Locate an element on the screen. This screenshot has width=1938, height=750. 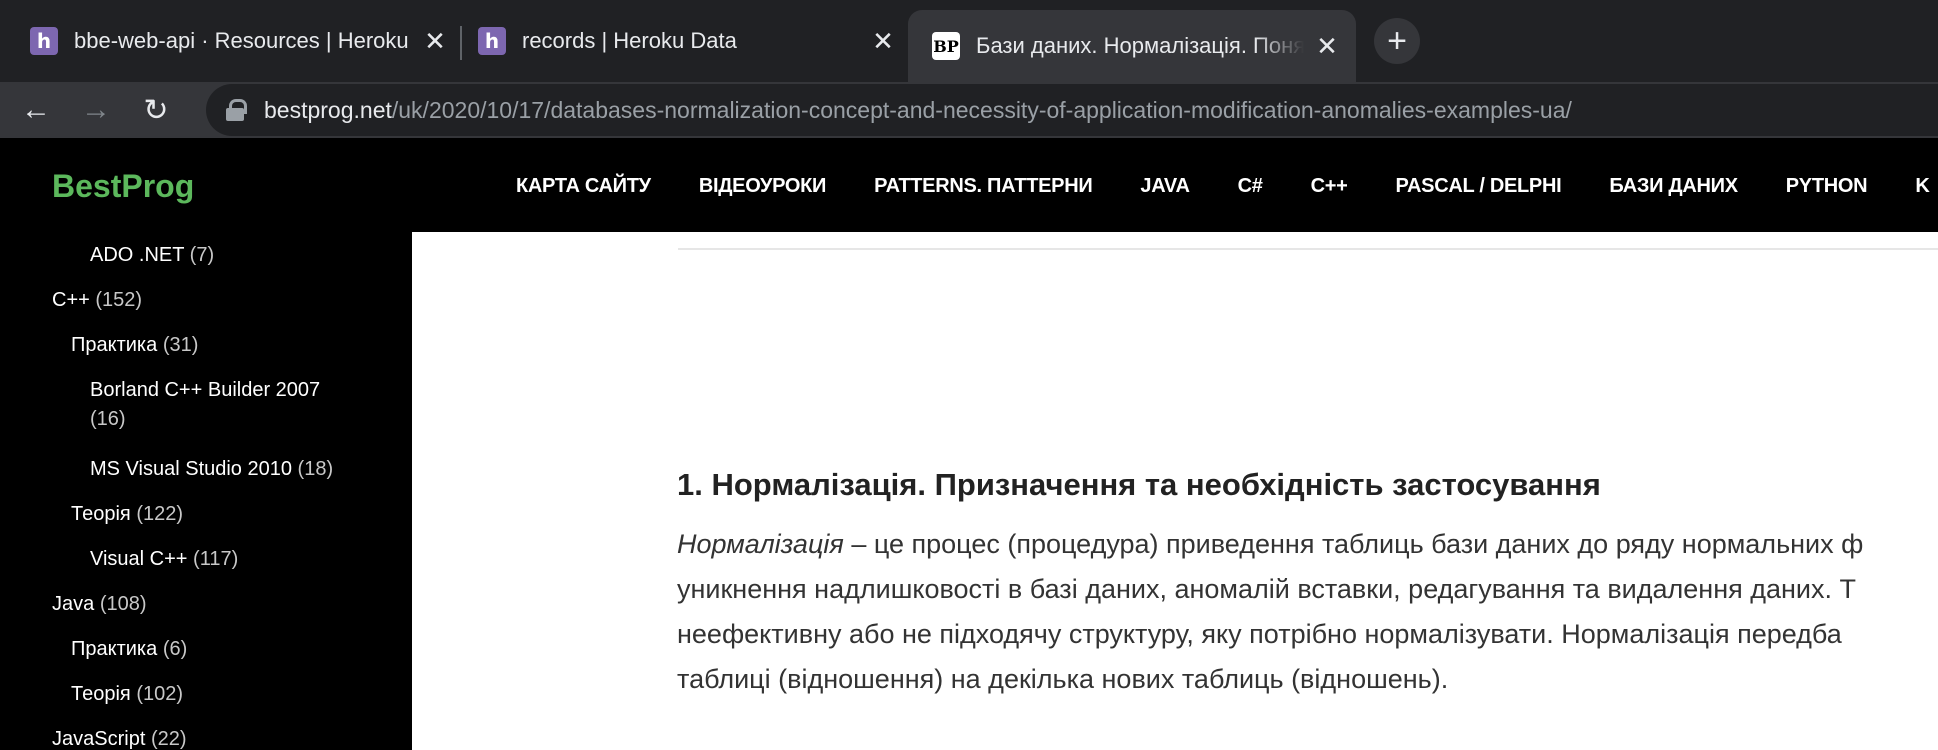
sidebar-item-cpp-practice: Практика (31) is located at coordinates (134, 345).